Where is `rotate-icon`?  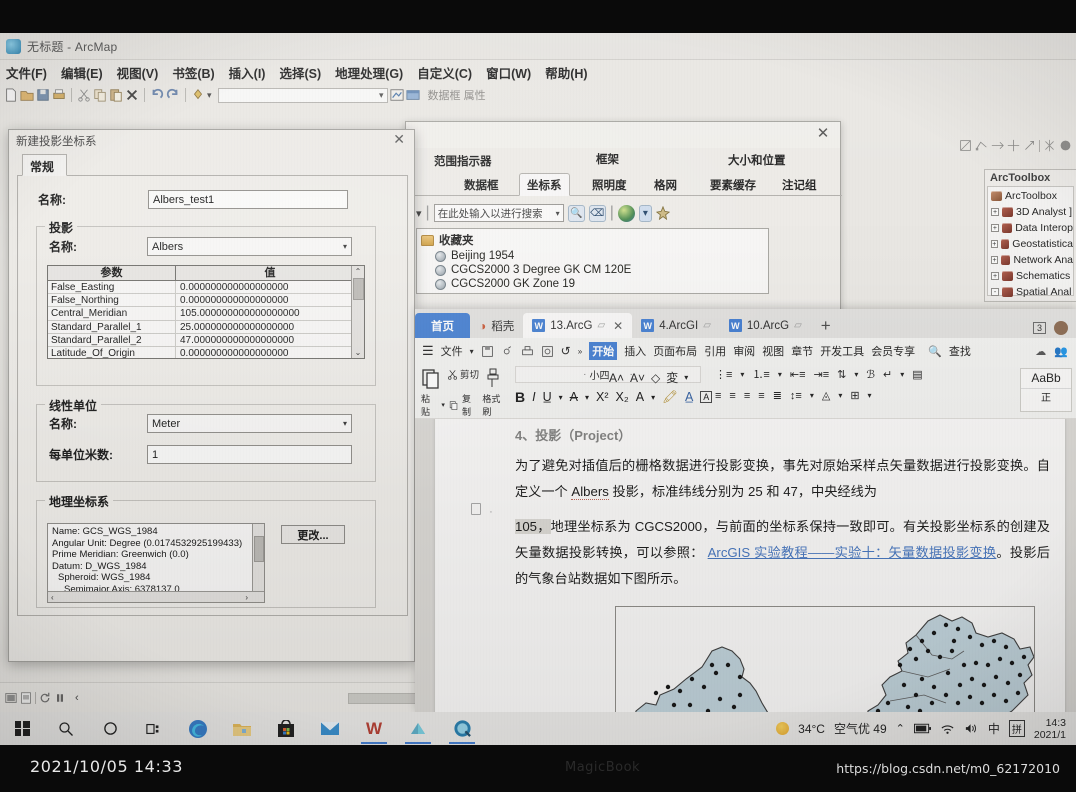
rotate-icon is located at coordinates (1029, 145).